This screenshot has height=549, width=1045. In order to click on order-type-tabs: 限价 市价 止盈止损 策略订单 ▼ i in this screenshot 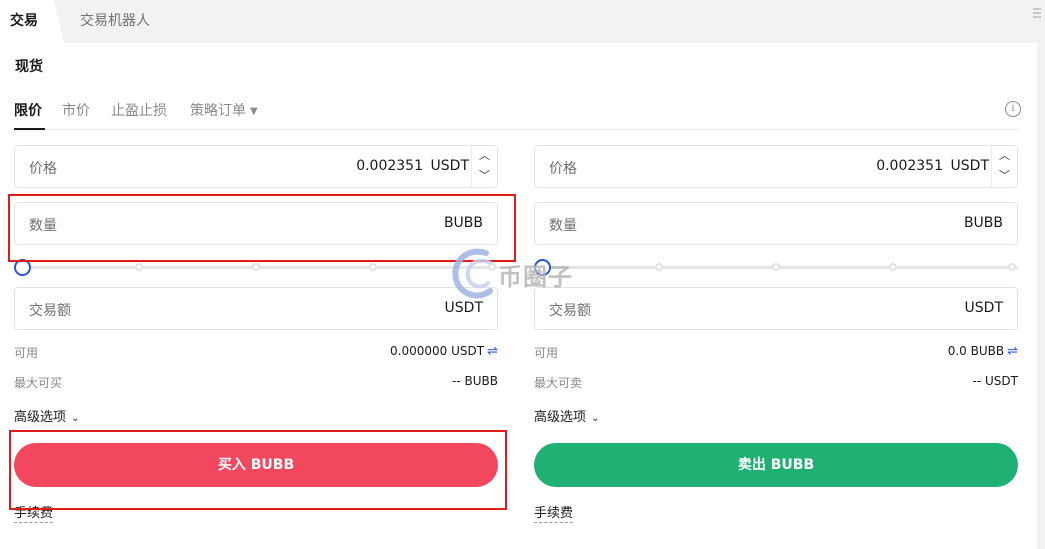, I will do `click(517, 114)`.